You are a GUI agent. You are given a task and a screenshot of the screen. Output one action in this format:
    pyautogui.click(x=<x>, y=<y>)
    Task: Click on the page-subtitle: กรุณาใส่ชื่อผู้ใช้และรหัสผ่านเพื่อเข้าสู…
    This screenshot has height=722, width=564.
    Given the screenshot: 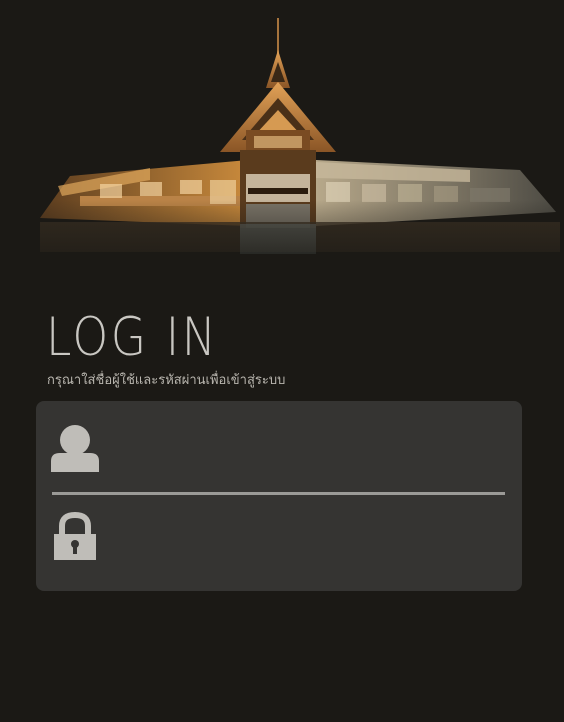 What is the action you would take?
    pyautogui.click(x=166, y=380)
    